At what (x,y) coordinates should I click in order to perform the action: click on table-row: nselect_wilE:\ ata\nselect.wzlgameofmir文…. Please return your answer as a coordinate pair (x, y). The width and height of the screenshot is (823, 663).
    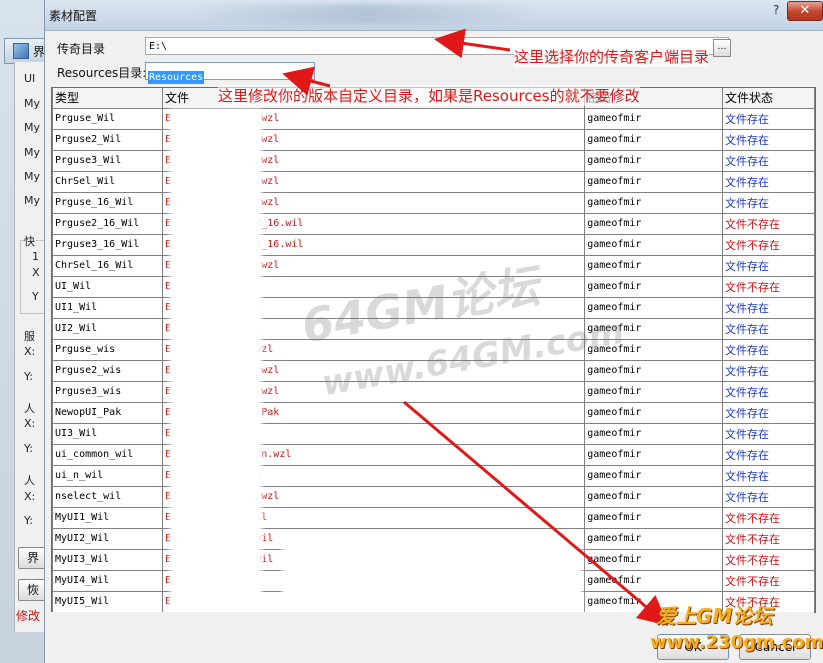
    Looking at the image, I should click on (433, 496).